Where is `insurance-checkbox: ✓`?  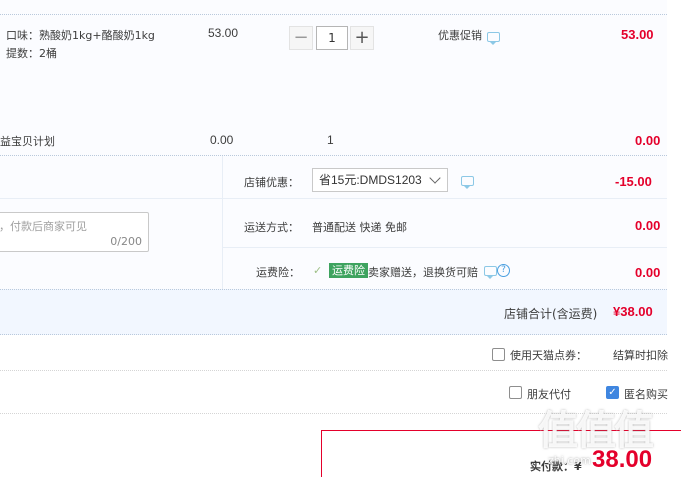
insurance-checkbox: ✓ is located at coordinates (319, 271).